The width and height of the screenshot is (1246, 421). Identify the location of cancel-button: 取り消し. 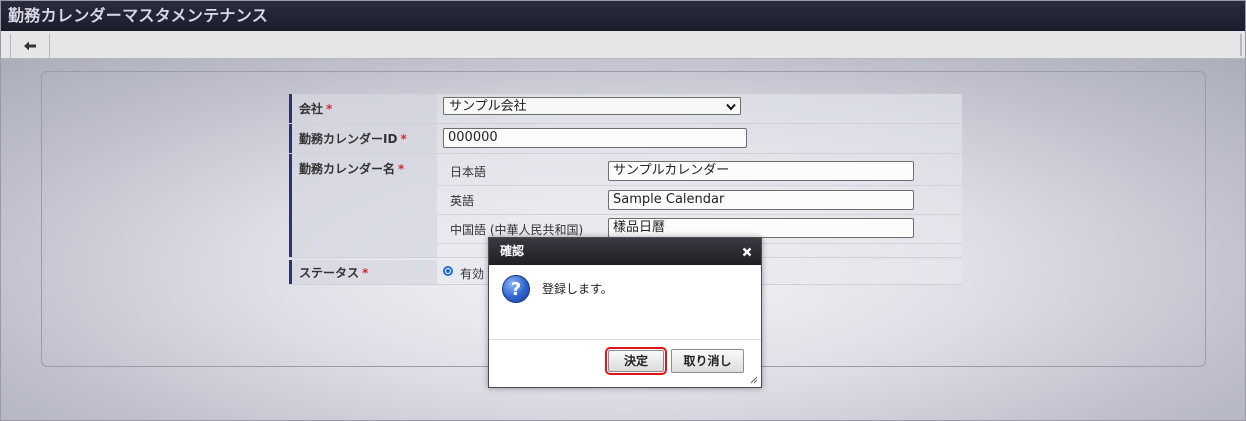
(707, 361).